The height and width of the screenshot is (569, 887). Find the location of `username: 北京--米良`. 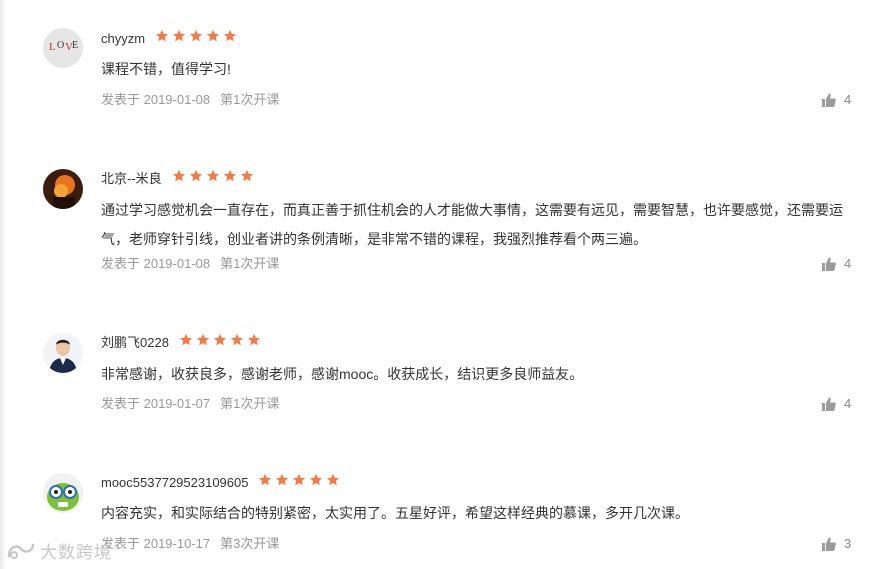

username: 北京--米良 is located at coordinates (131, 179).